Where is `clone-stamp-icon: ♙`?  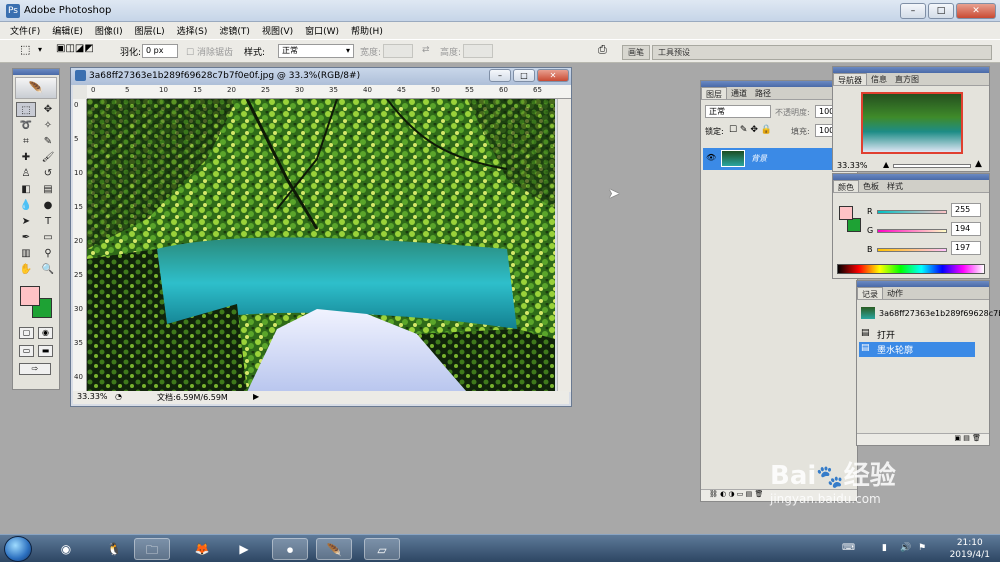 clone-stamp-icon: ♙ is located at coordinates (26, 173).